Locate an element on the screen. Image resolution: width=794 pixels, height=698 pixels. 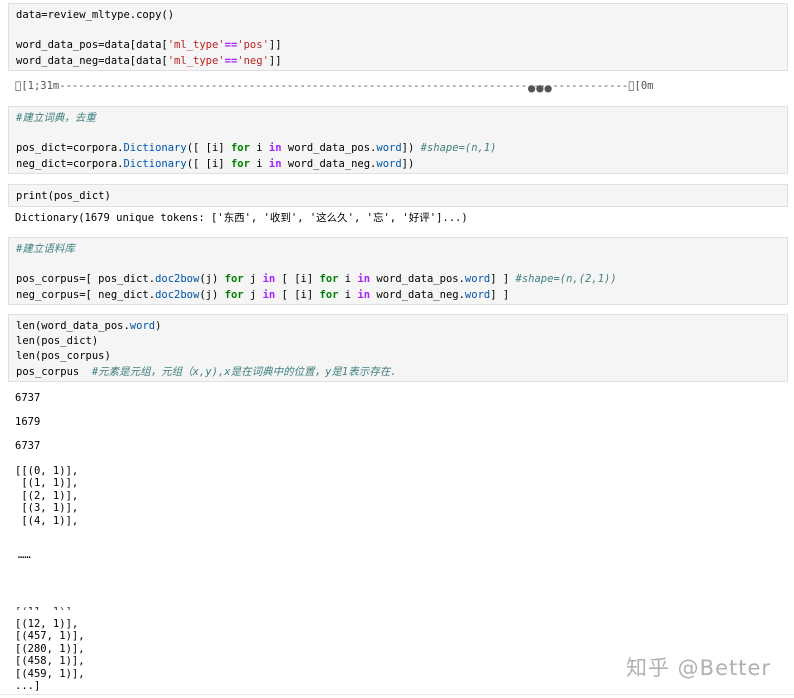
code-line: len(pos_corpus) is located at coordinates (63, 356).